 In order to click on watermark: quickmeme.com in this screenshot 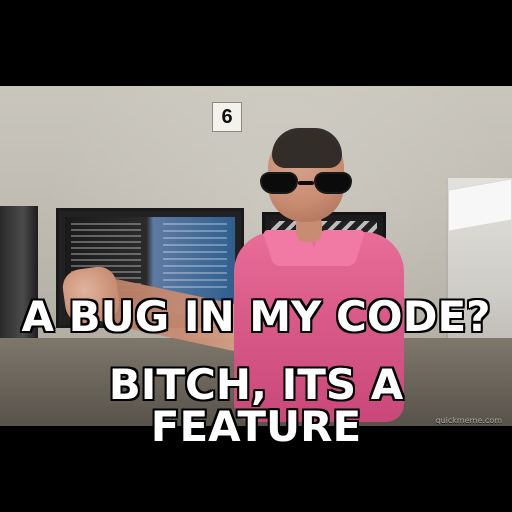, I will do `click(468, 420)`.